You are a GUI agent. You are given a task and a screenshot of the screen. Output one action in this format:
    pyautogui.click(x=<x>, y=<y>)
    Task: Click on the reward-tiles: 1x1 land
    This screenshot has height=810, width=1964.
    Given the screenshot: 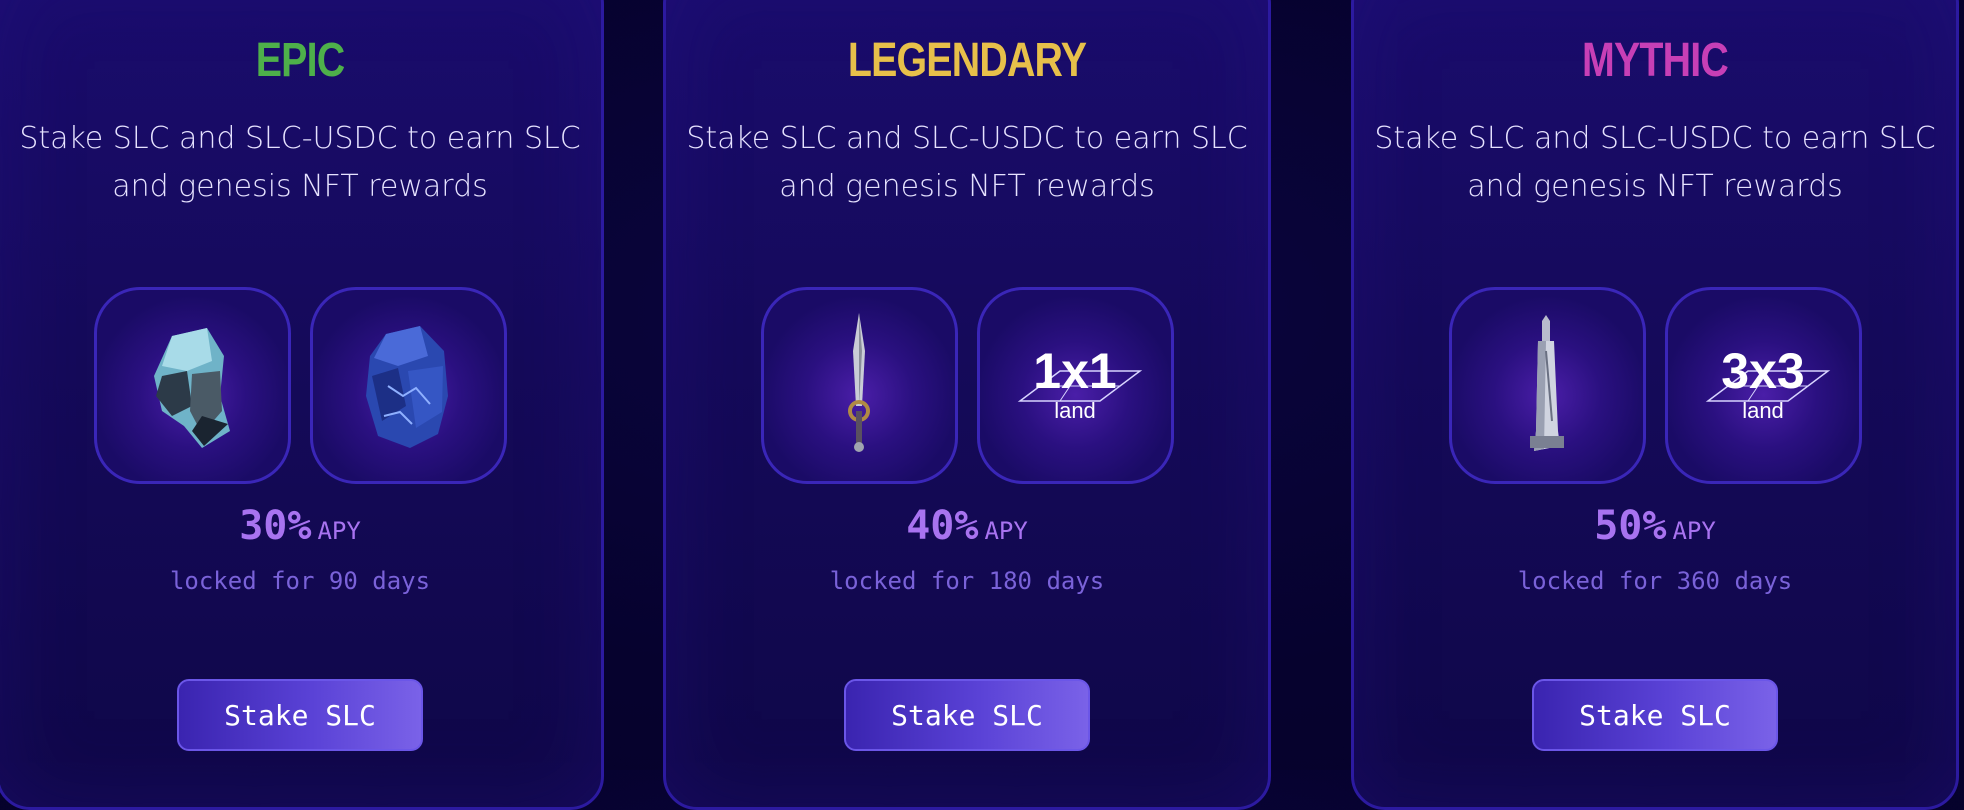 What is the action you would take?
    pyautogui.click(x=967, y=385)
    